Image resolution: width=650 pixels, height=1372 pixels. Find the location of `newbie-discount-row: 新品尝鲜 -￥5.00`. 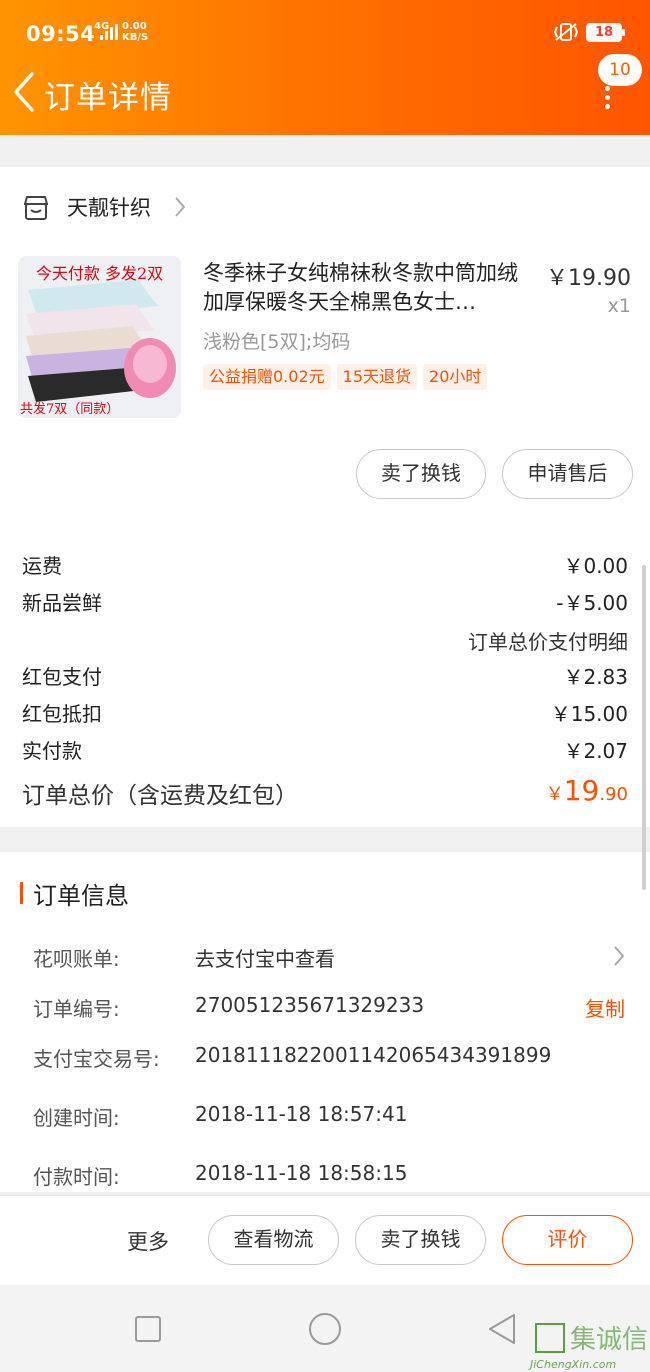

newbie-discount-row: 新品尝鲜 -￥5.00 is located at coordinates (325, 602).